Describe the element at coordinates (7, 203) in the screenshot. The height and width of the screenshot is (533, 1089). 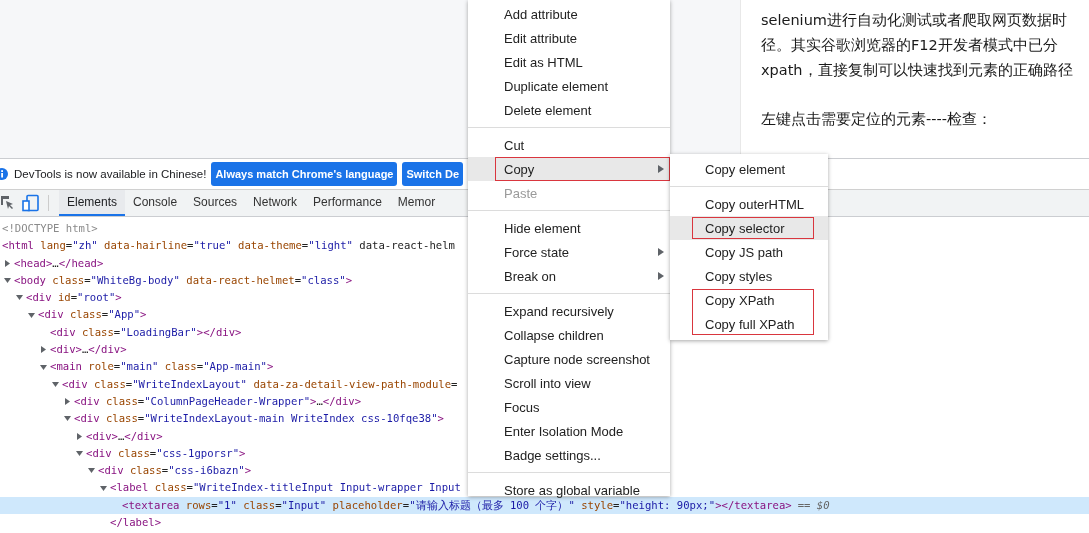
I see `inspect-icon` at that location.